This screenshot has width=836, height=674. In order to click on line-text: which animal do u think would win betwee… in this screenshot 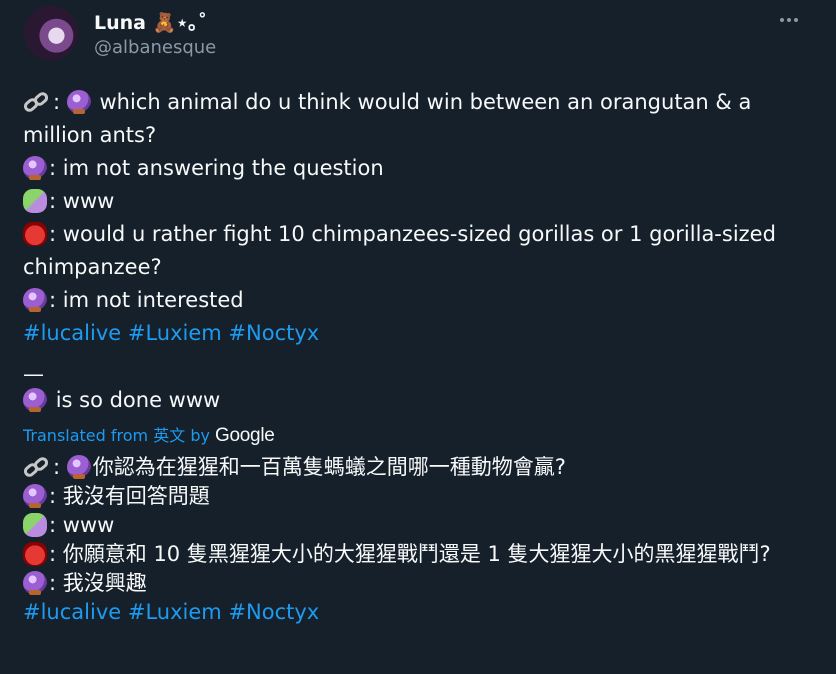, I will do `click(387, 118)`.